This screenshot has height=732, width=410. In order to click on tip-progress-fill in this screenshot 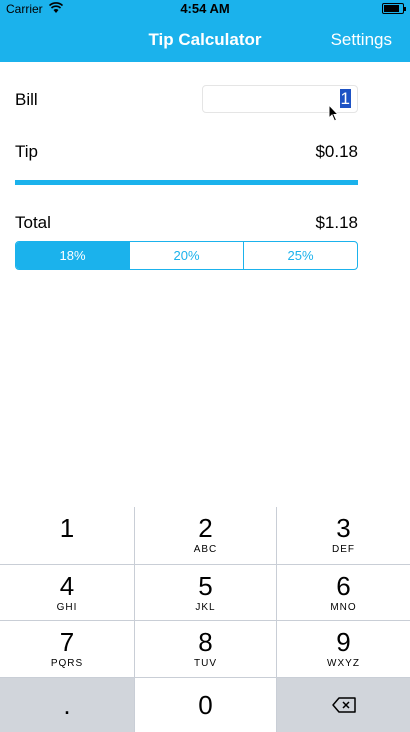, I will do `click(186, 182)`.